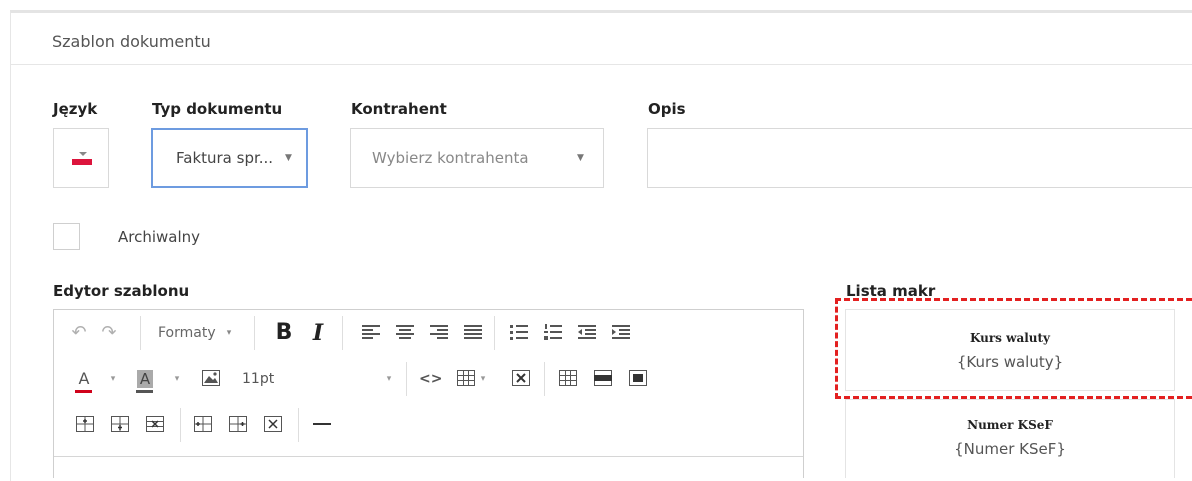  What do you see at coordinates (601, 64) in the screenshot?
I see `title-divider` at bounding box center [601, 64].